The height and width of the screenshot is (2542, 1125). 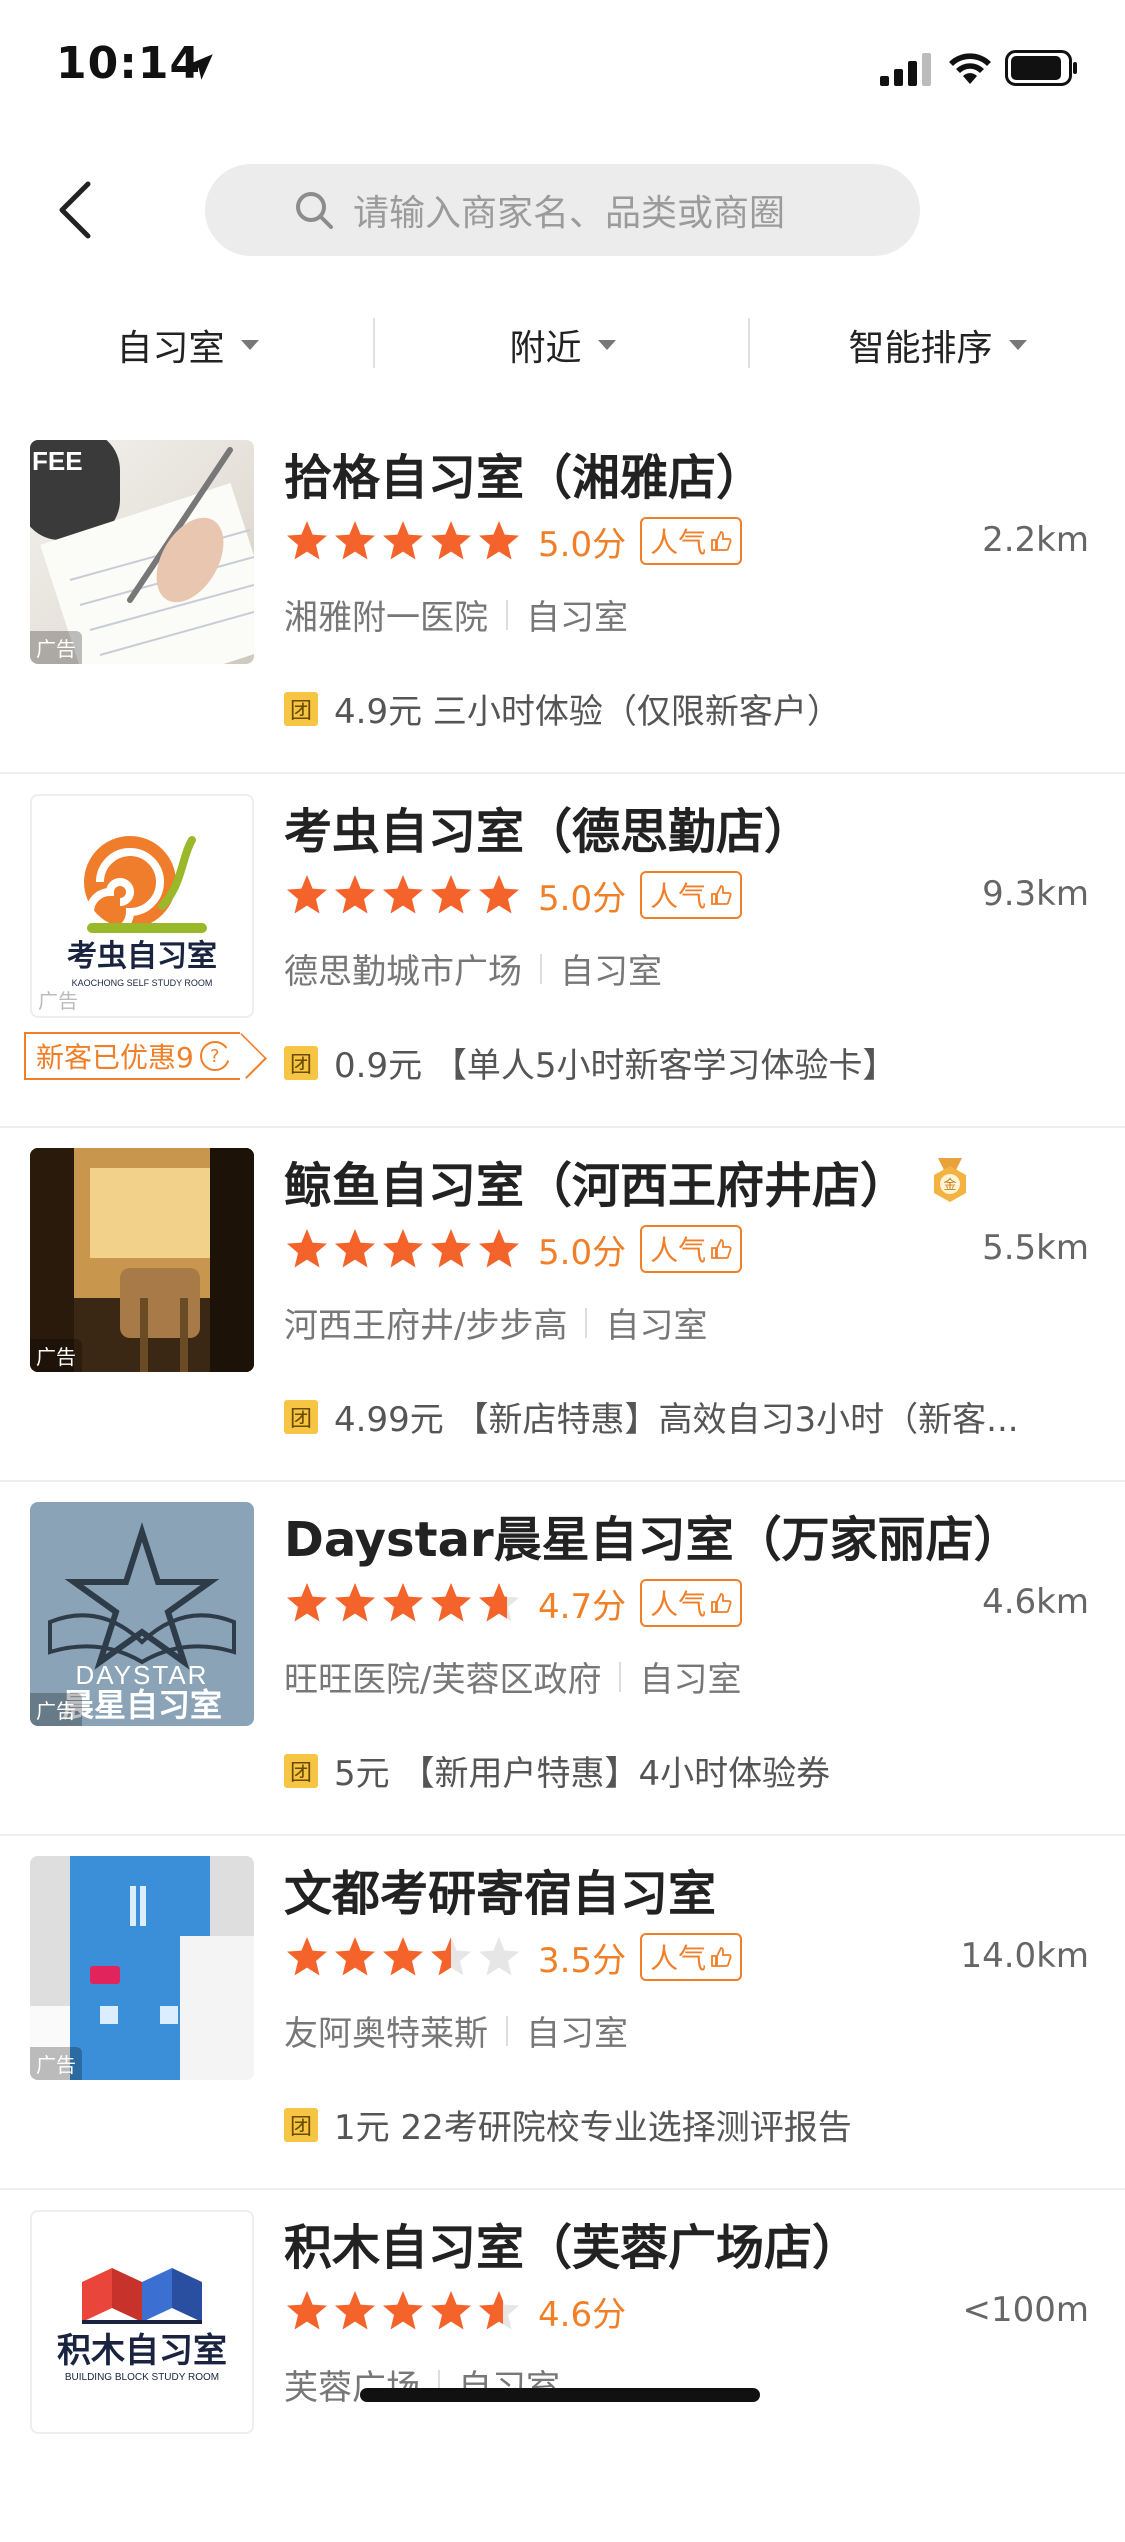 I want to click on group-deal: 团 5元 【新用户特惠】4小时体验券, so click(x=694, y=1770).